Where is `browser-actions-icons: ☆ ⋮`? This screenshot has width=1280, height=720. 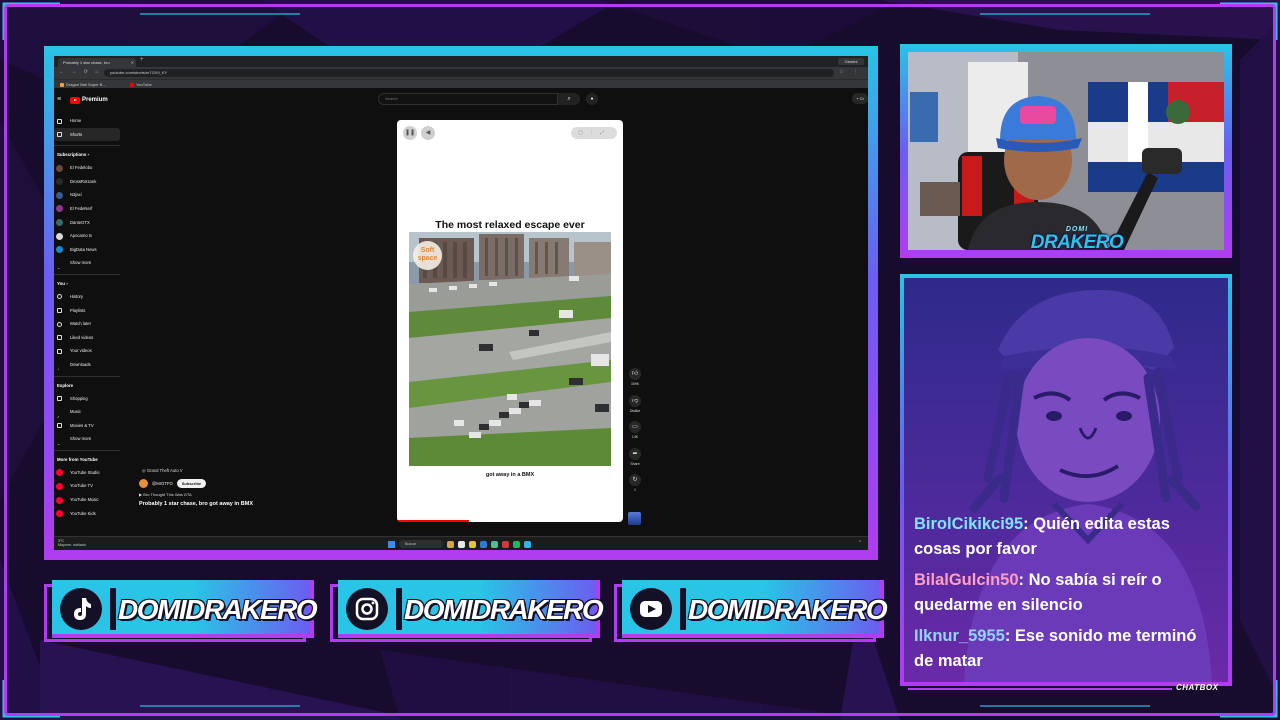
browser-actions-icons: ☆ ⋮ is located at coordinates (850, 72).